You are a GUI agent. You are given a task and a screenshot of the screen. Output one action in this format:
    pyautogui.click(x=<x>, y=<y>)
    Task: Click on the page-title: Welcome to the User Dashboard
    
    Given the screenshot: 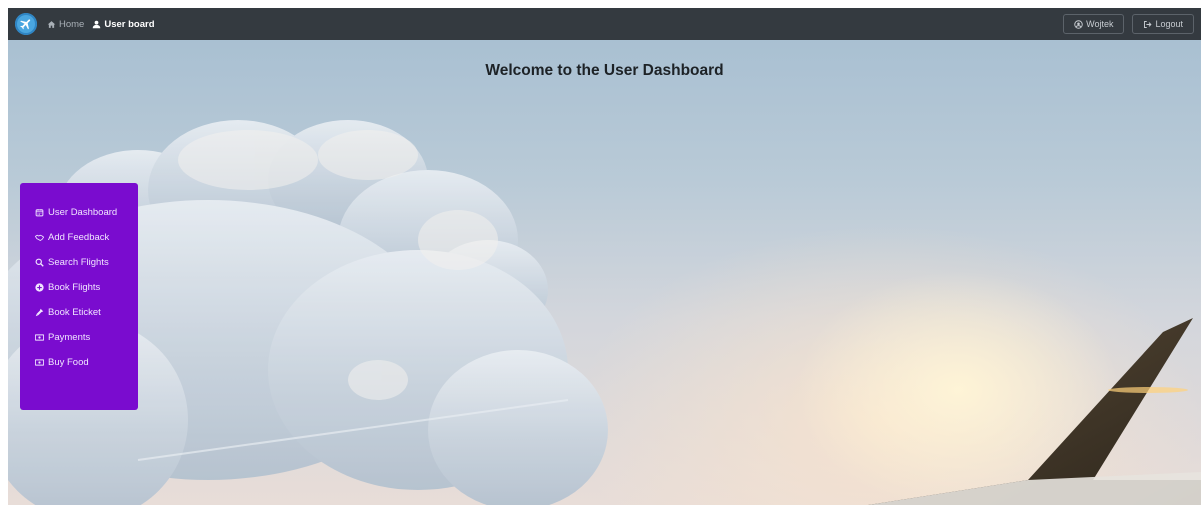 What is the action you would take?
    pyautogui.click(x=604, y=70)
    